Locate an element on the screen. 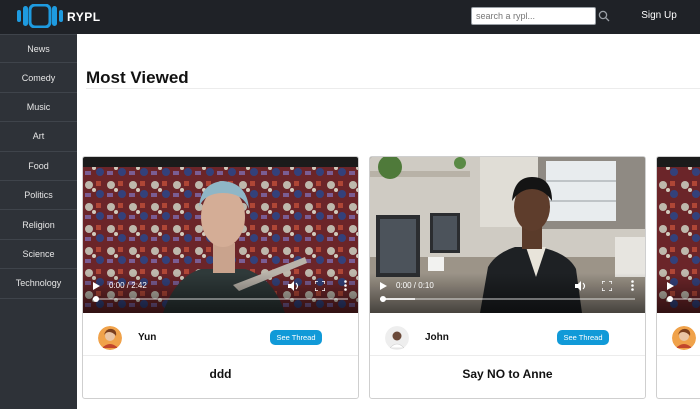 The height and width of the screenshot is (409, 700). signup-link: Sign Up is located at coordinates (659, 15).